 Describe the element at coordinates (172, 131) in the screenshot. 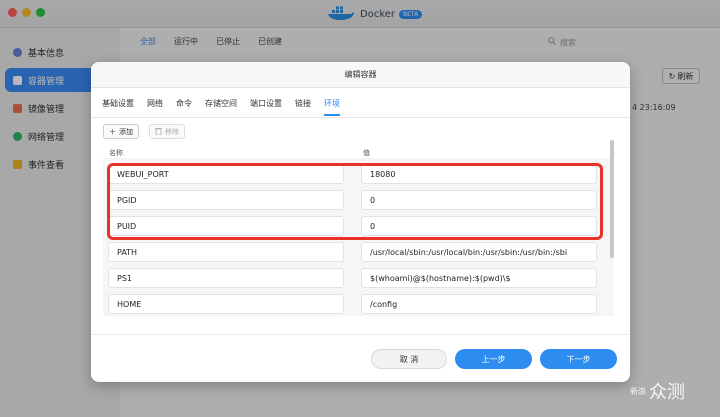

I see `remove-label: 移除` at that location.